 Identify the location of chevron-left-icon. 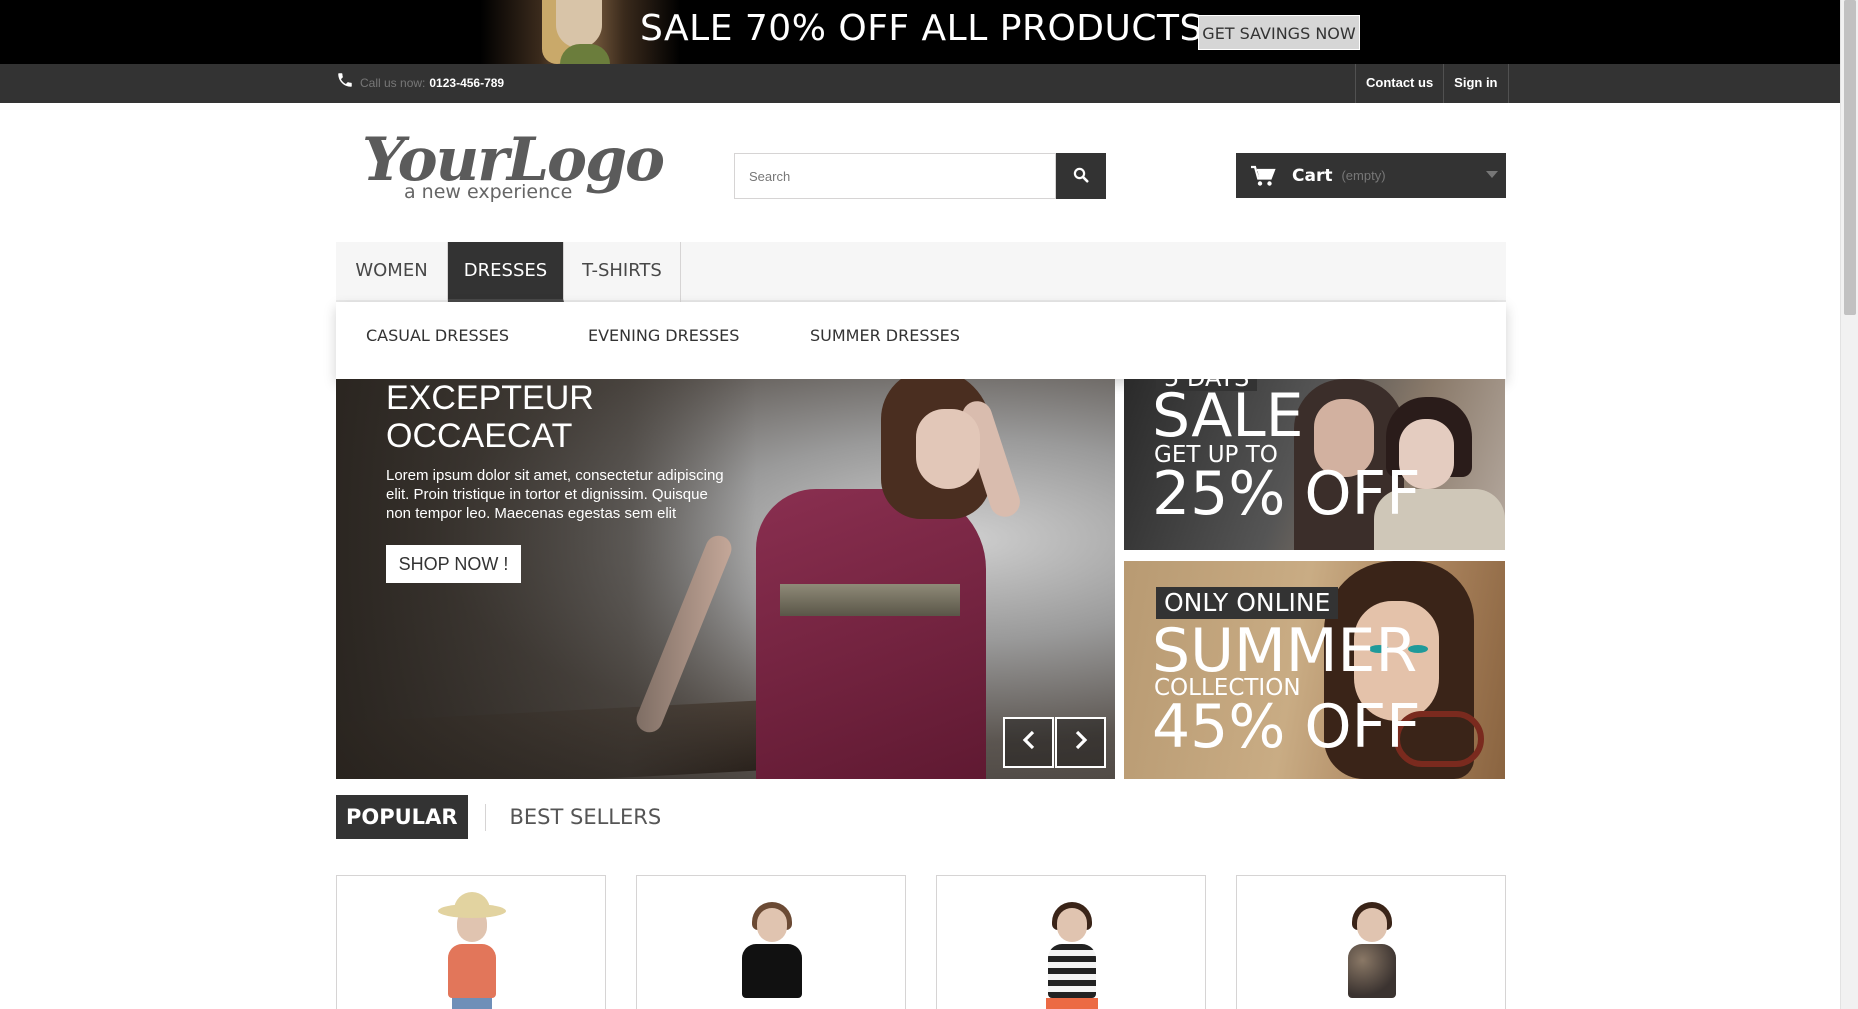
(1029, 742).